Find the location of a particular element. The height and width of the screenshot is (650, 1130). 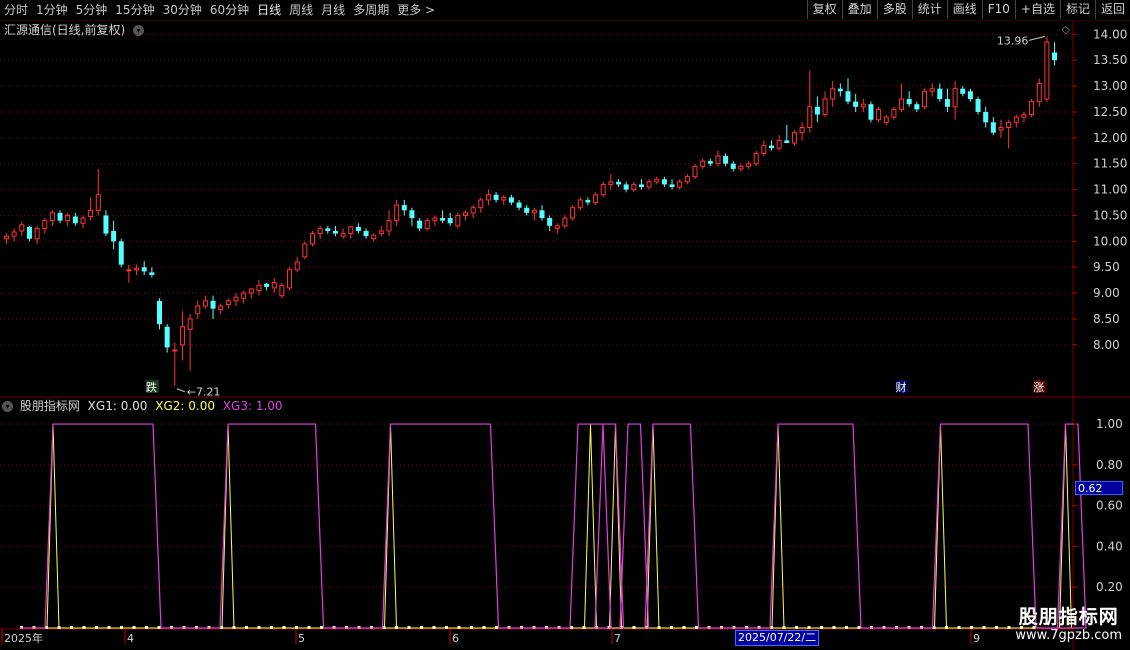

date-label: 4 is located at coordinates (130, 638).